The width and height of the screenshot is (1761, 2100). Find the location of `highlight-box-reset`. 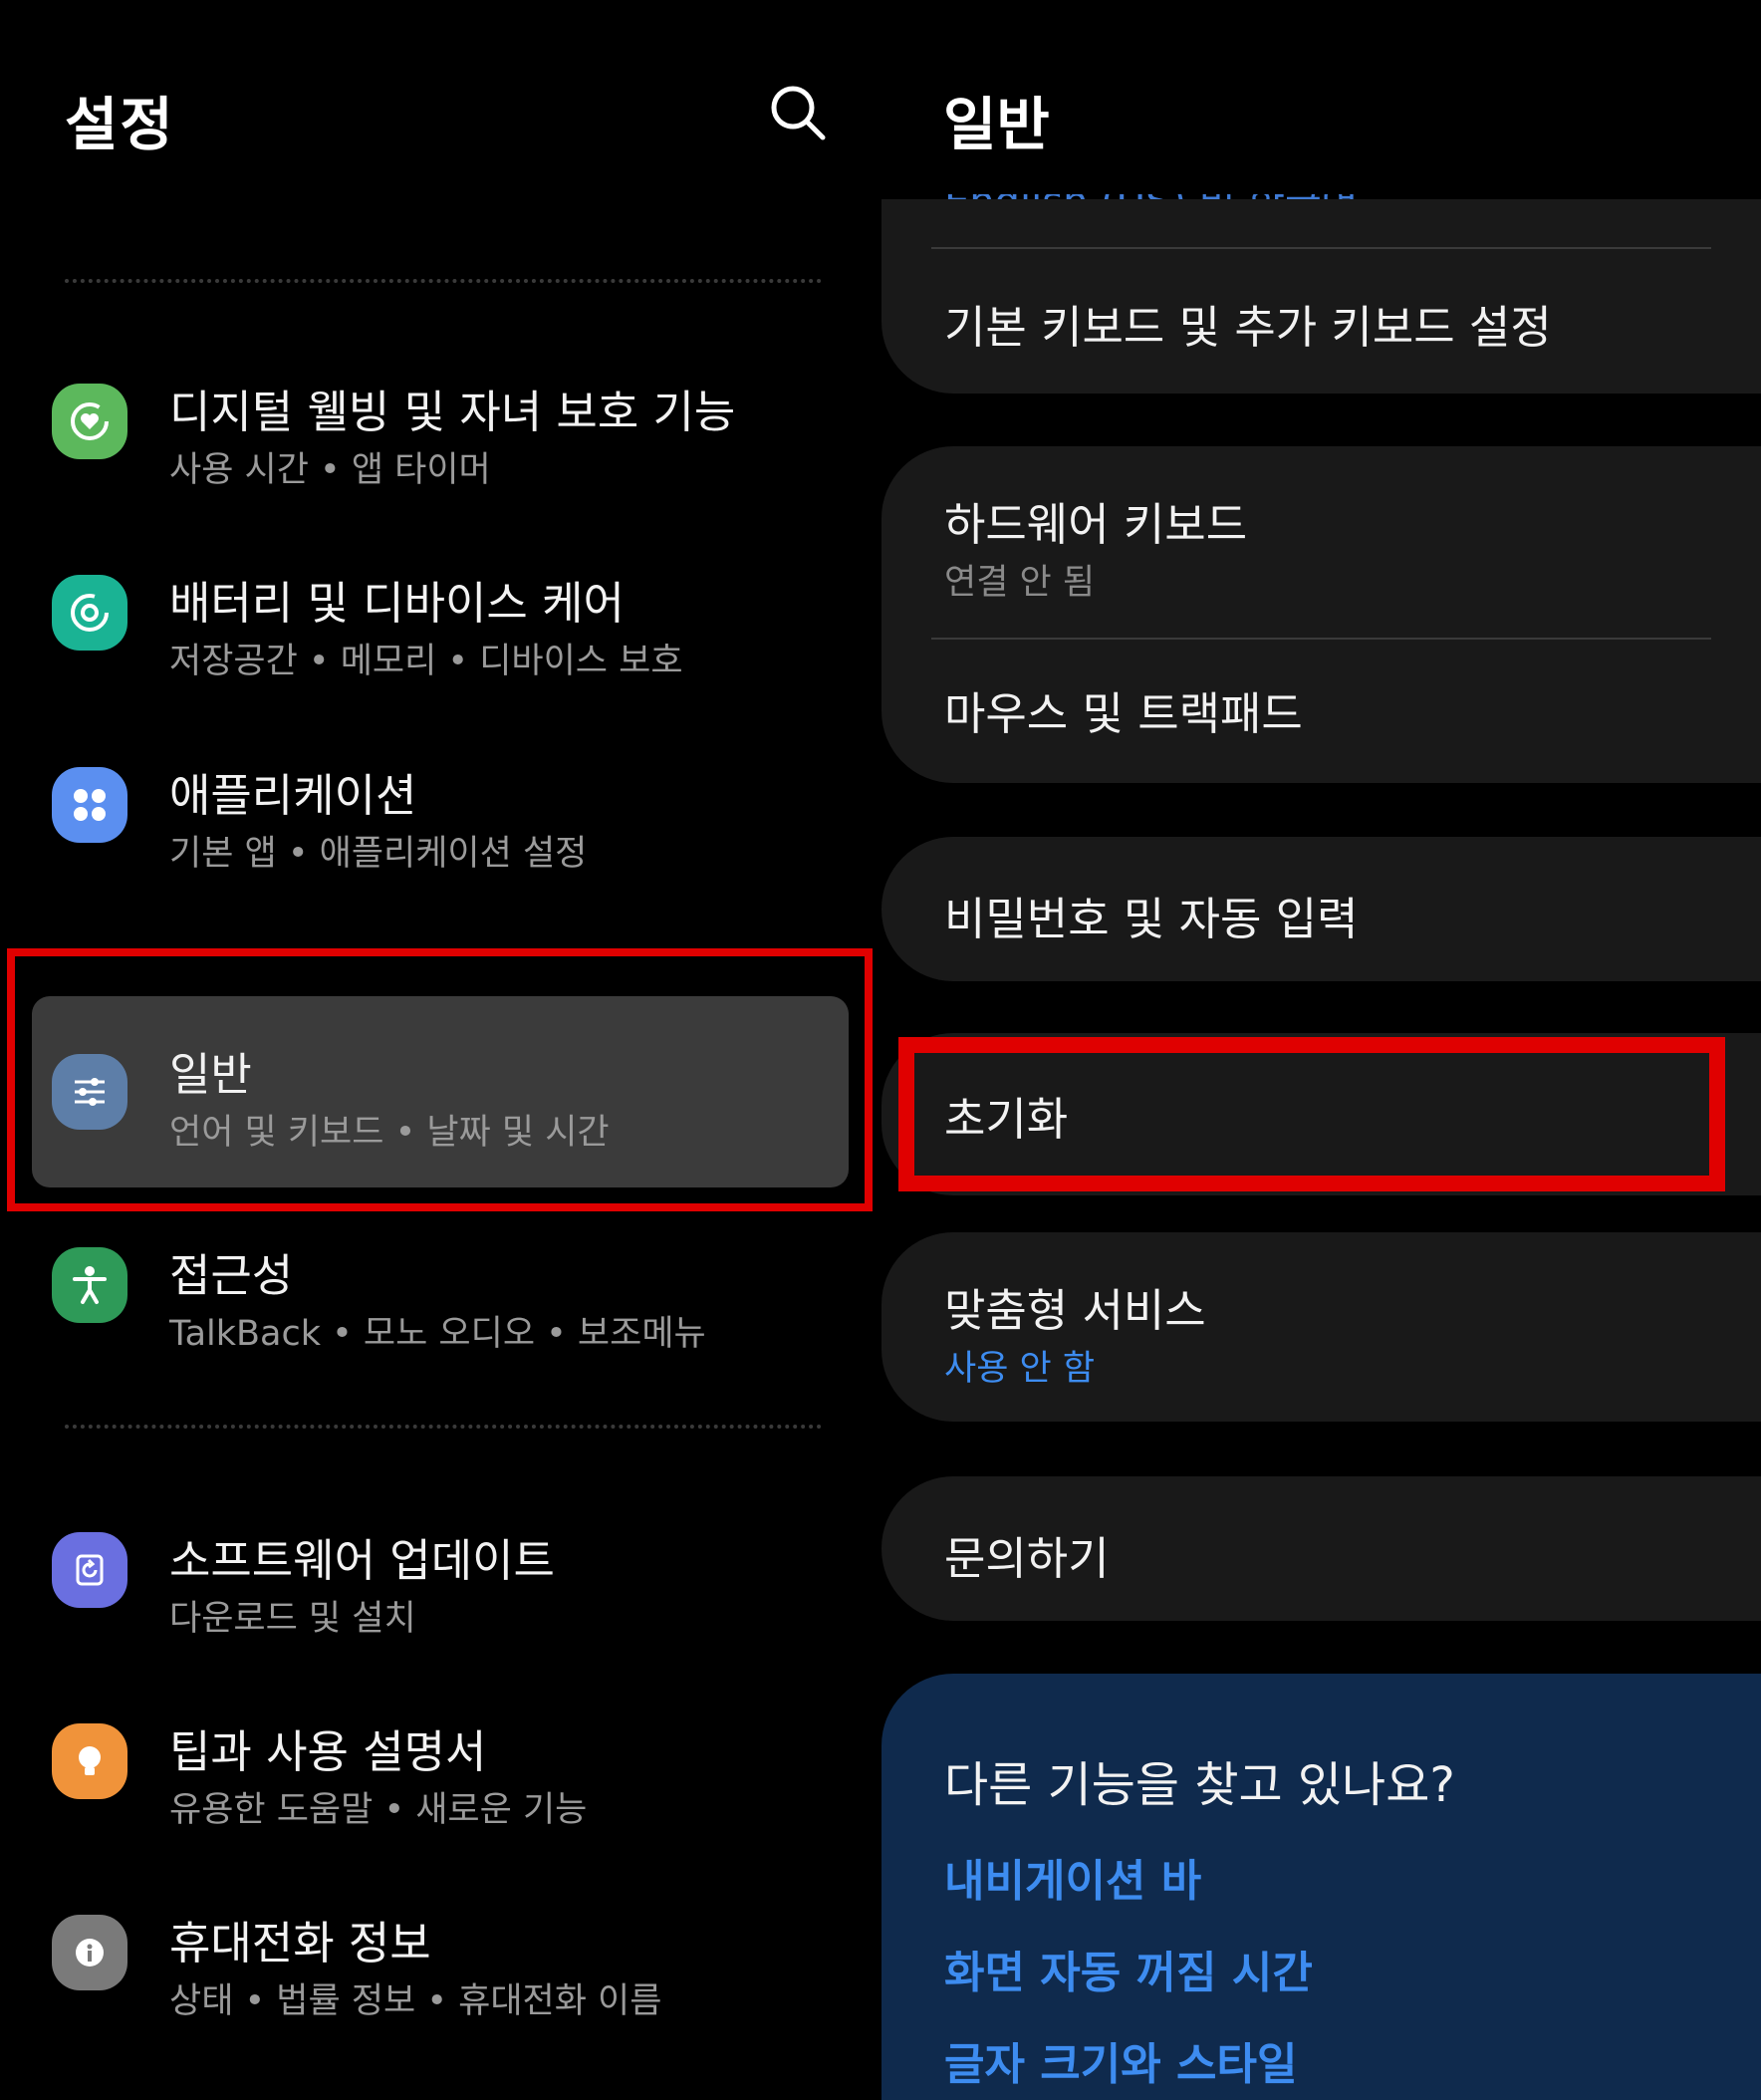

highlight-box-reset is located at coordinates (1311, 1114).